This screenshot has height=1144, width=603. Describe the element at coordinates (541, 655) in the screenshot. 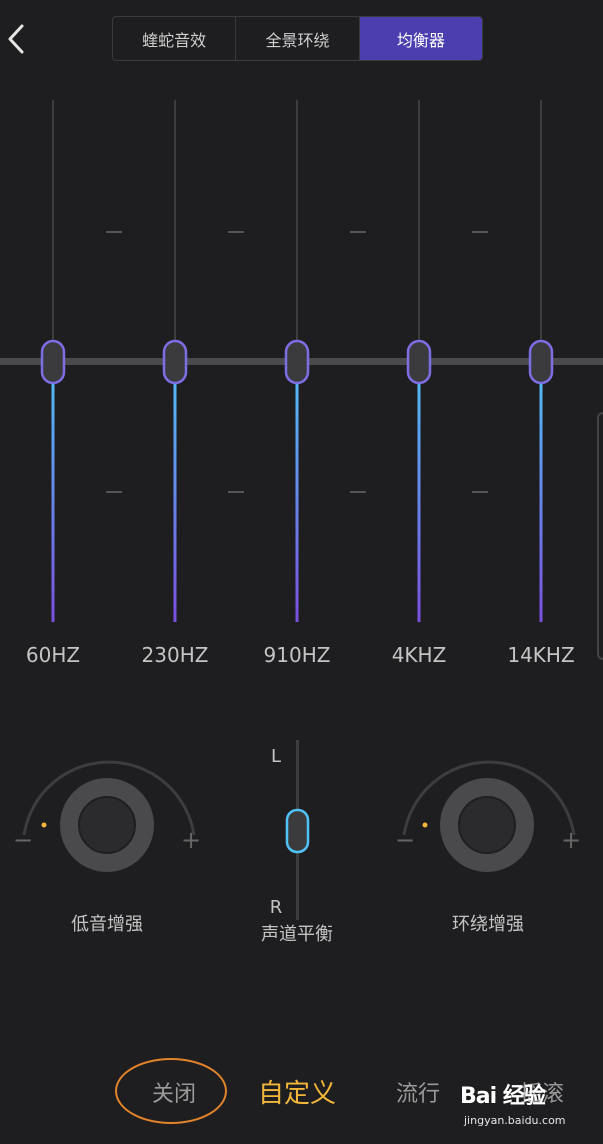

I see `band-label-14khz: 14KHZ` at that location.